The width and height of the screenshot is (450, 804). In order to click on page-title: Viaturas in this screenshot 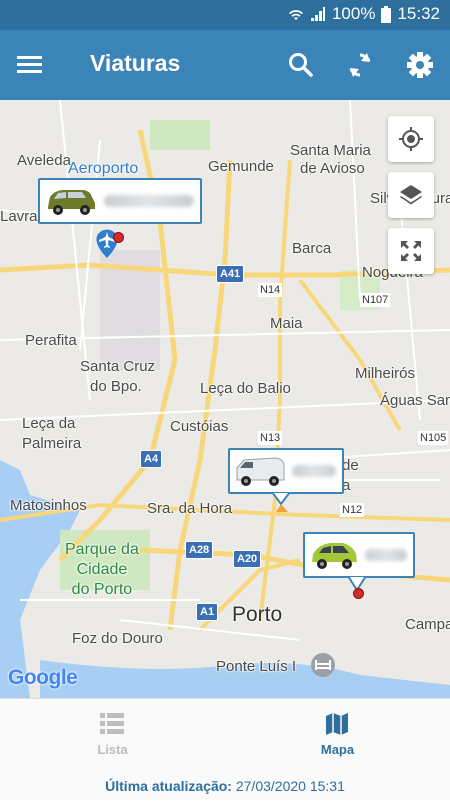, I will do `click(135, 63)`.